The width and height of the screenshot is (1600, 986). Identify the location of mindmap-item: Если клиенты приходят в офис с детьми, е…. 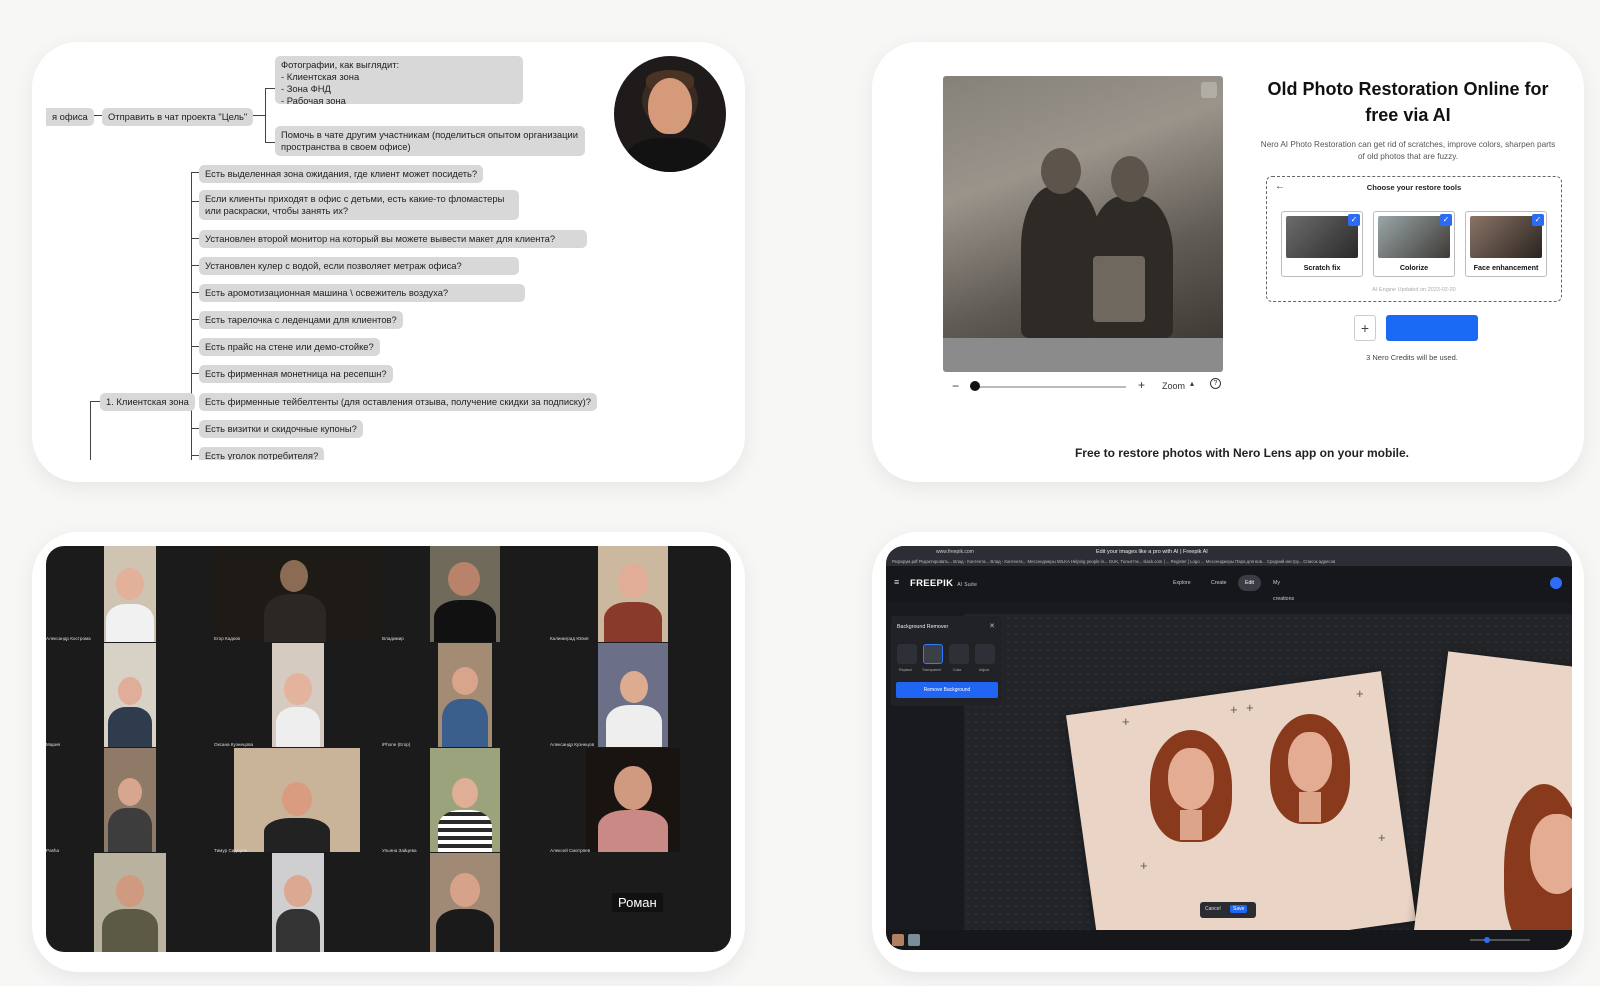
(359, 205).